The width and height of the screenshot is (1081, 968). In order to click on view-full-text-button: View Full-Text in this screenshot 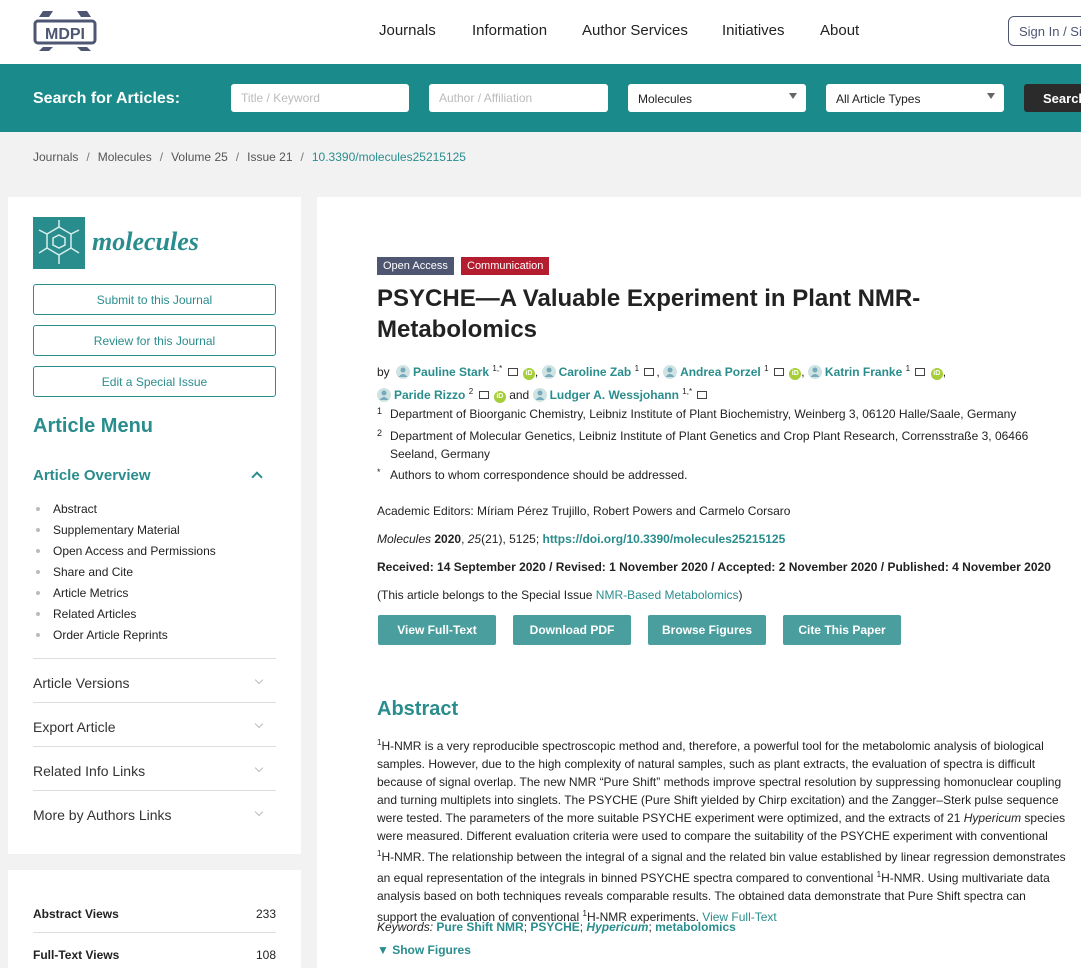, I will do `click(437, 630)`.